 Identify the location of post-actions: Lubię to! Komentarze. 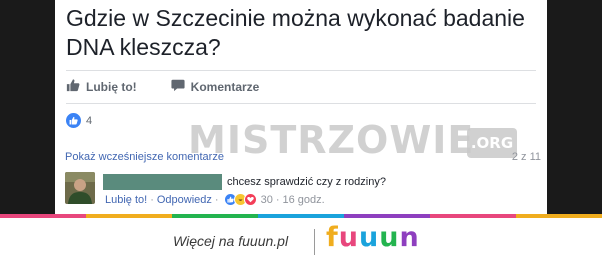
(179, 87).